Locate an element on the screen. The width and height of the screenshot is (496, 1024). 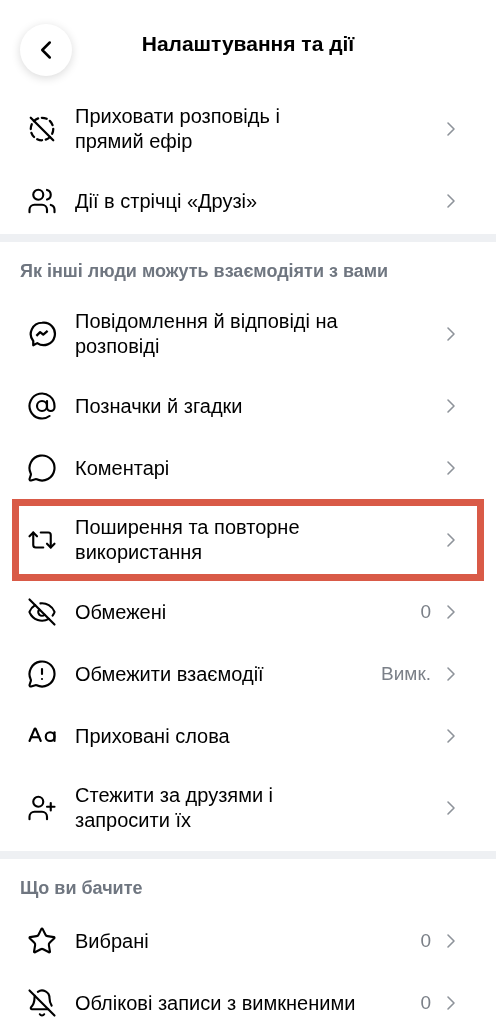
settings-item: Вибрані 0 is located at coordinates (248, 941).